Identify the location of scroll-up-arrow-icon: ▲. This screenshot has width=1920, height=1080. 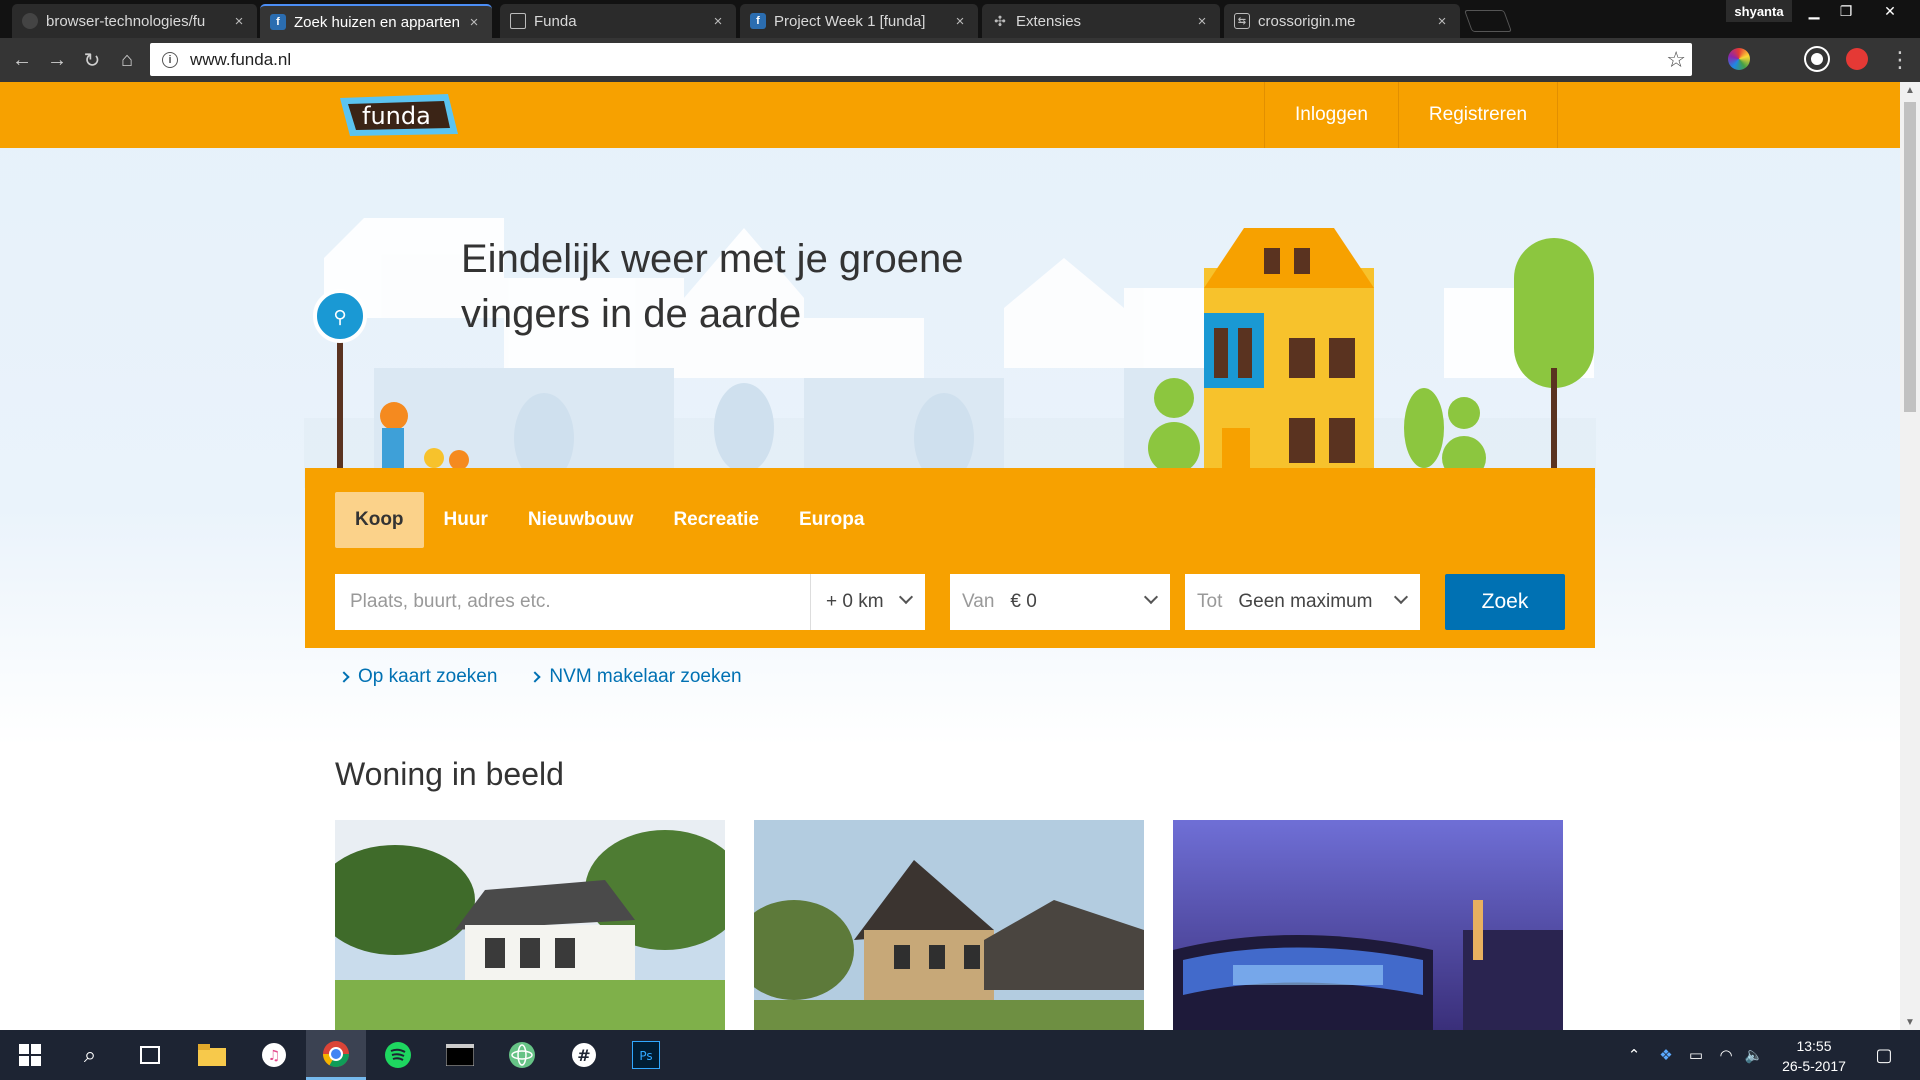
(1910, 90).